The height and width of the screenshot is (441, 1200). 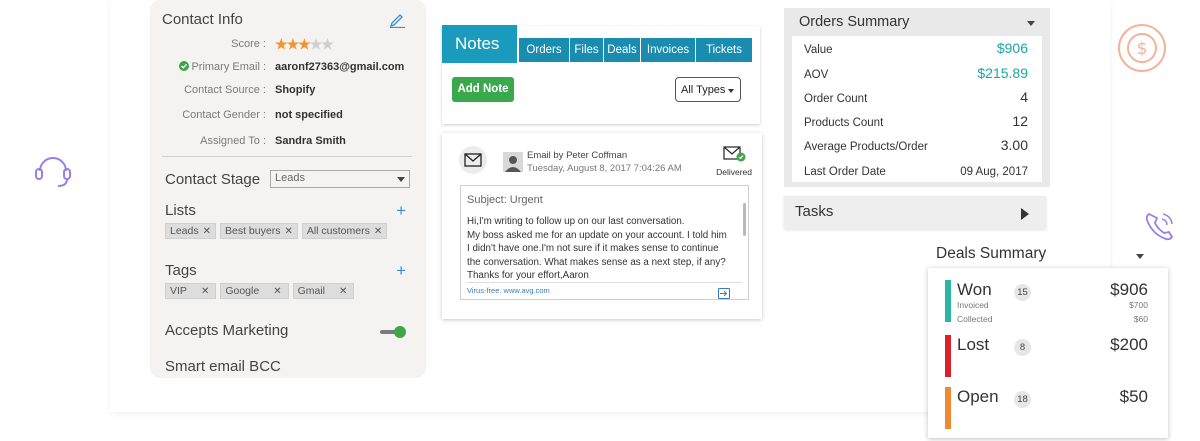 What do you see at coordinates (202, 19) in the screenshot?
I see `contact-info-title: Contact Info` at bounding box center [202, 19].